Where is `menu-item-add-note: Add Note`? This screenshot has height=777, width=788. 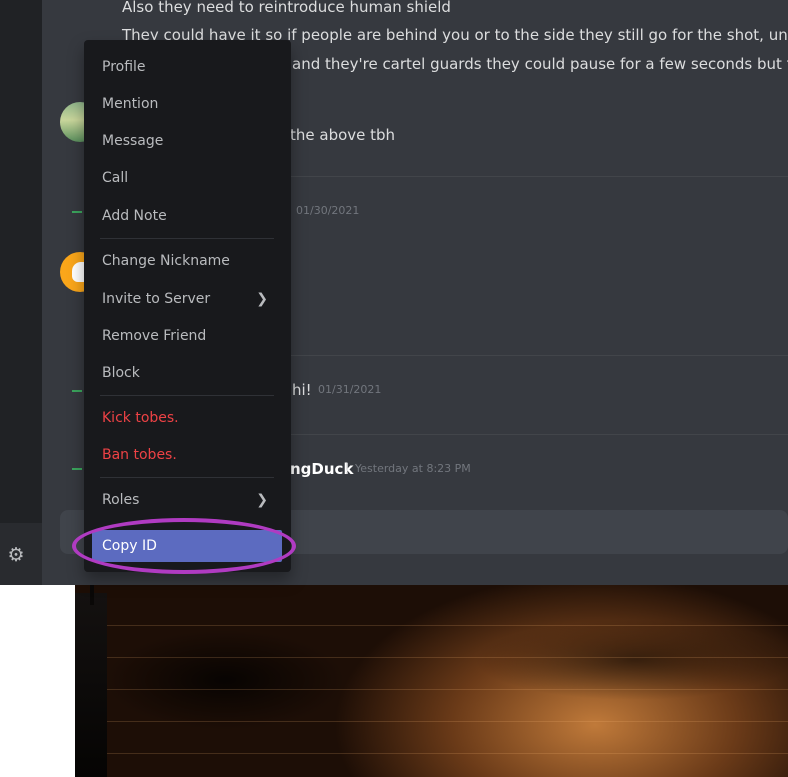
menu-item-add-note: Add Note is located at coordinates (187, 216).